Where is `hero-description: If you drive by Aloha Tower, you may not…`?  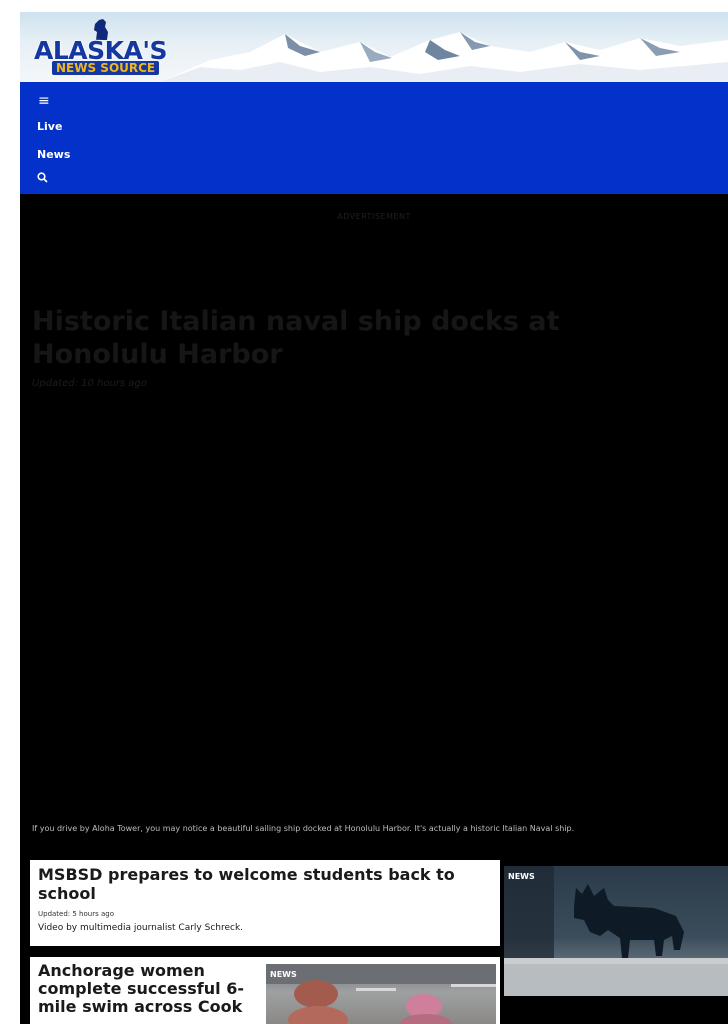
hero-description: If you drive by Aloha Tower, you may not… is located at coordinates (303, 828).